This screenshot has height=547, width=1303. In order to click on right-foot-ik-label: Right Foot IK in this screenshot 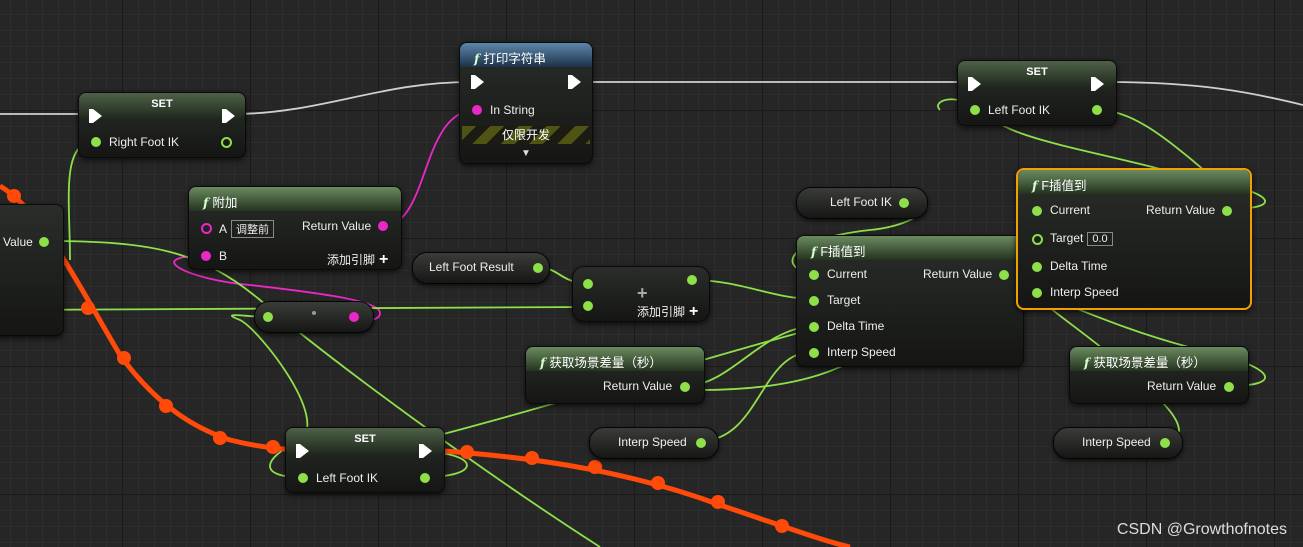, I will do `click(144, 142)`.